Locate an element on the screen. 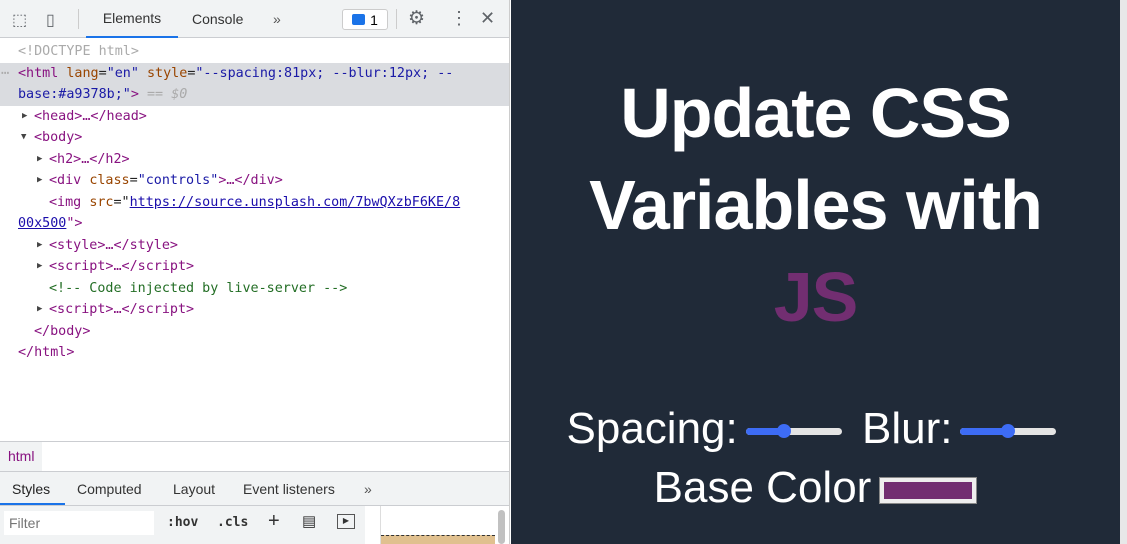 The image size is (1127, 544). dom-body-close: </body> is located at coordinates (254, 332).